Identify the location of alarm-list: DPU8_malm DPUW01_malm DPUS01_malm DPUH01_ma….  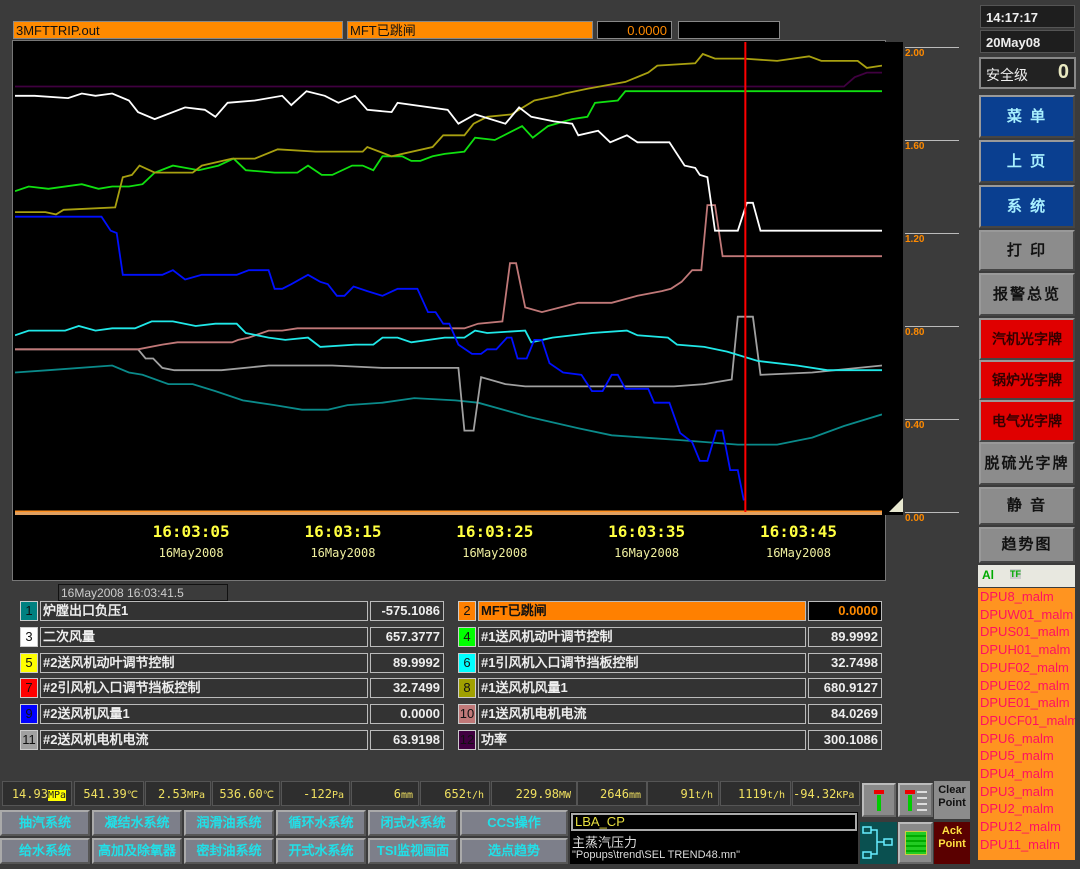
(1026, 724).